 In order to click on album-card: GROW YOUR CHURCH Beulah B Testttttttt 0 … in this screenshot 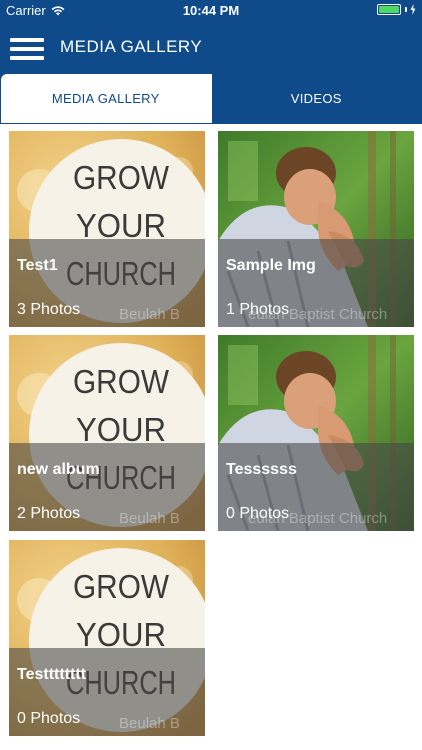, I will do `click(107, 638)`.